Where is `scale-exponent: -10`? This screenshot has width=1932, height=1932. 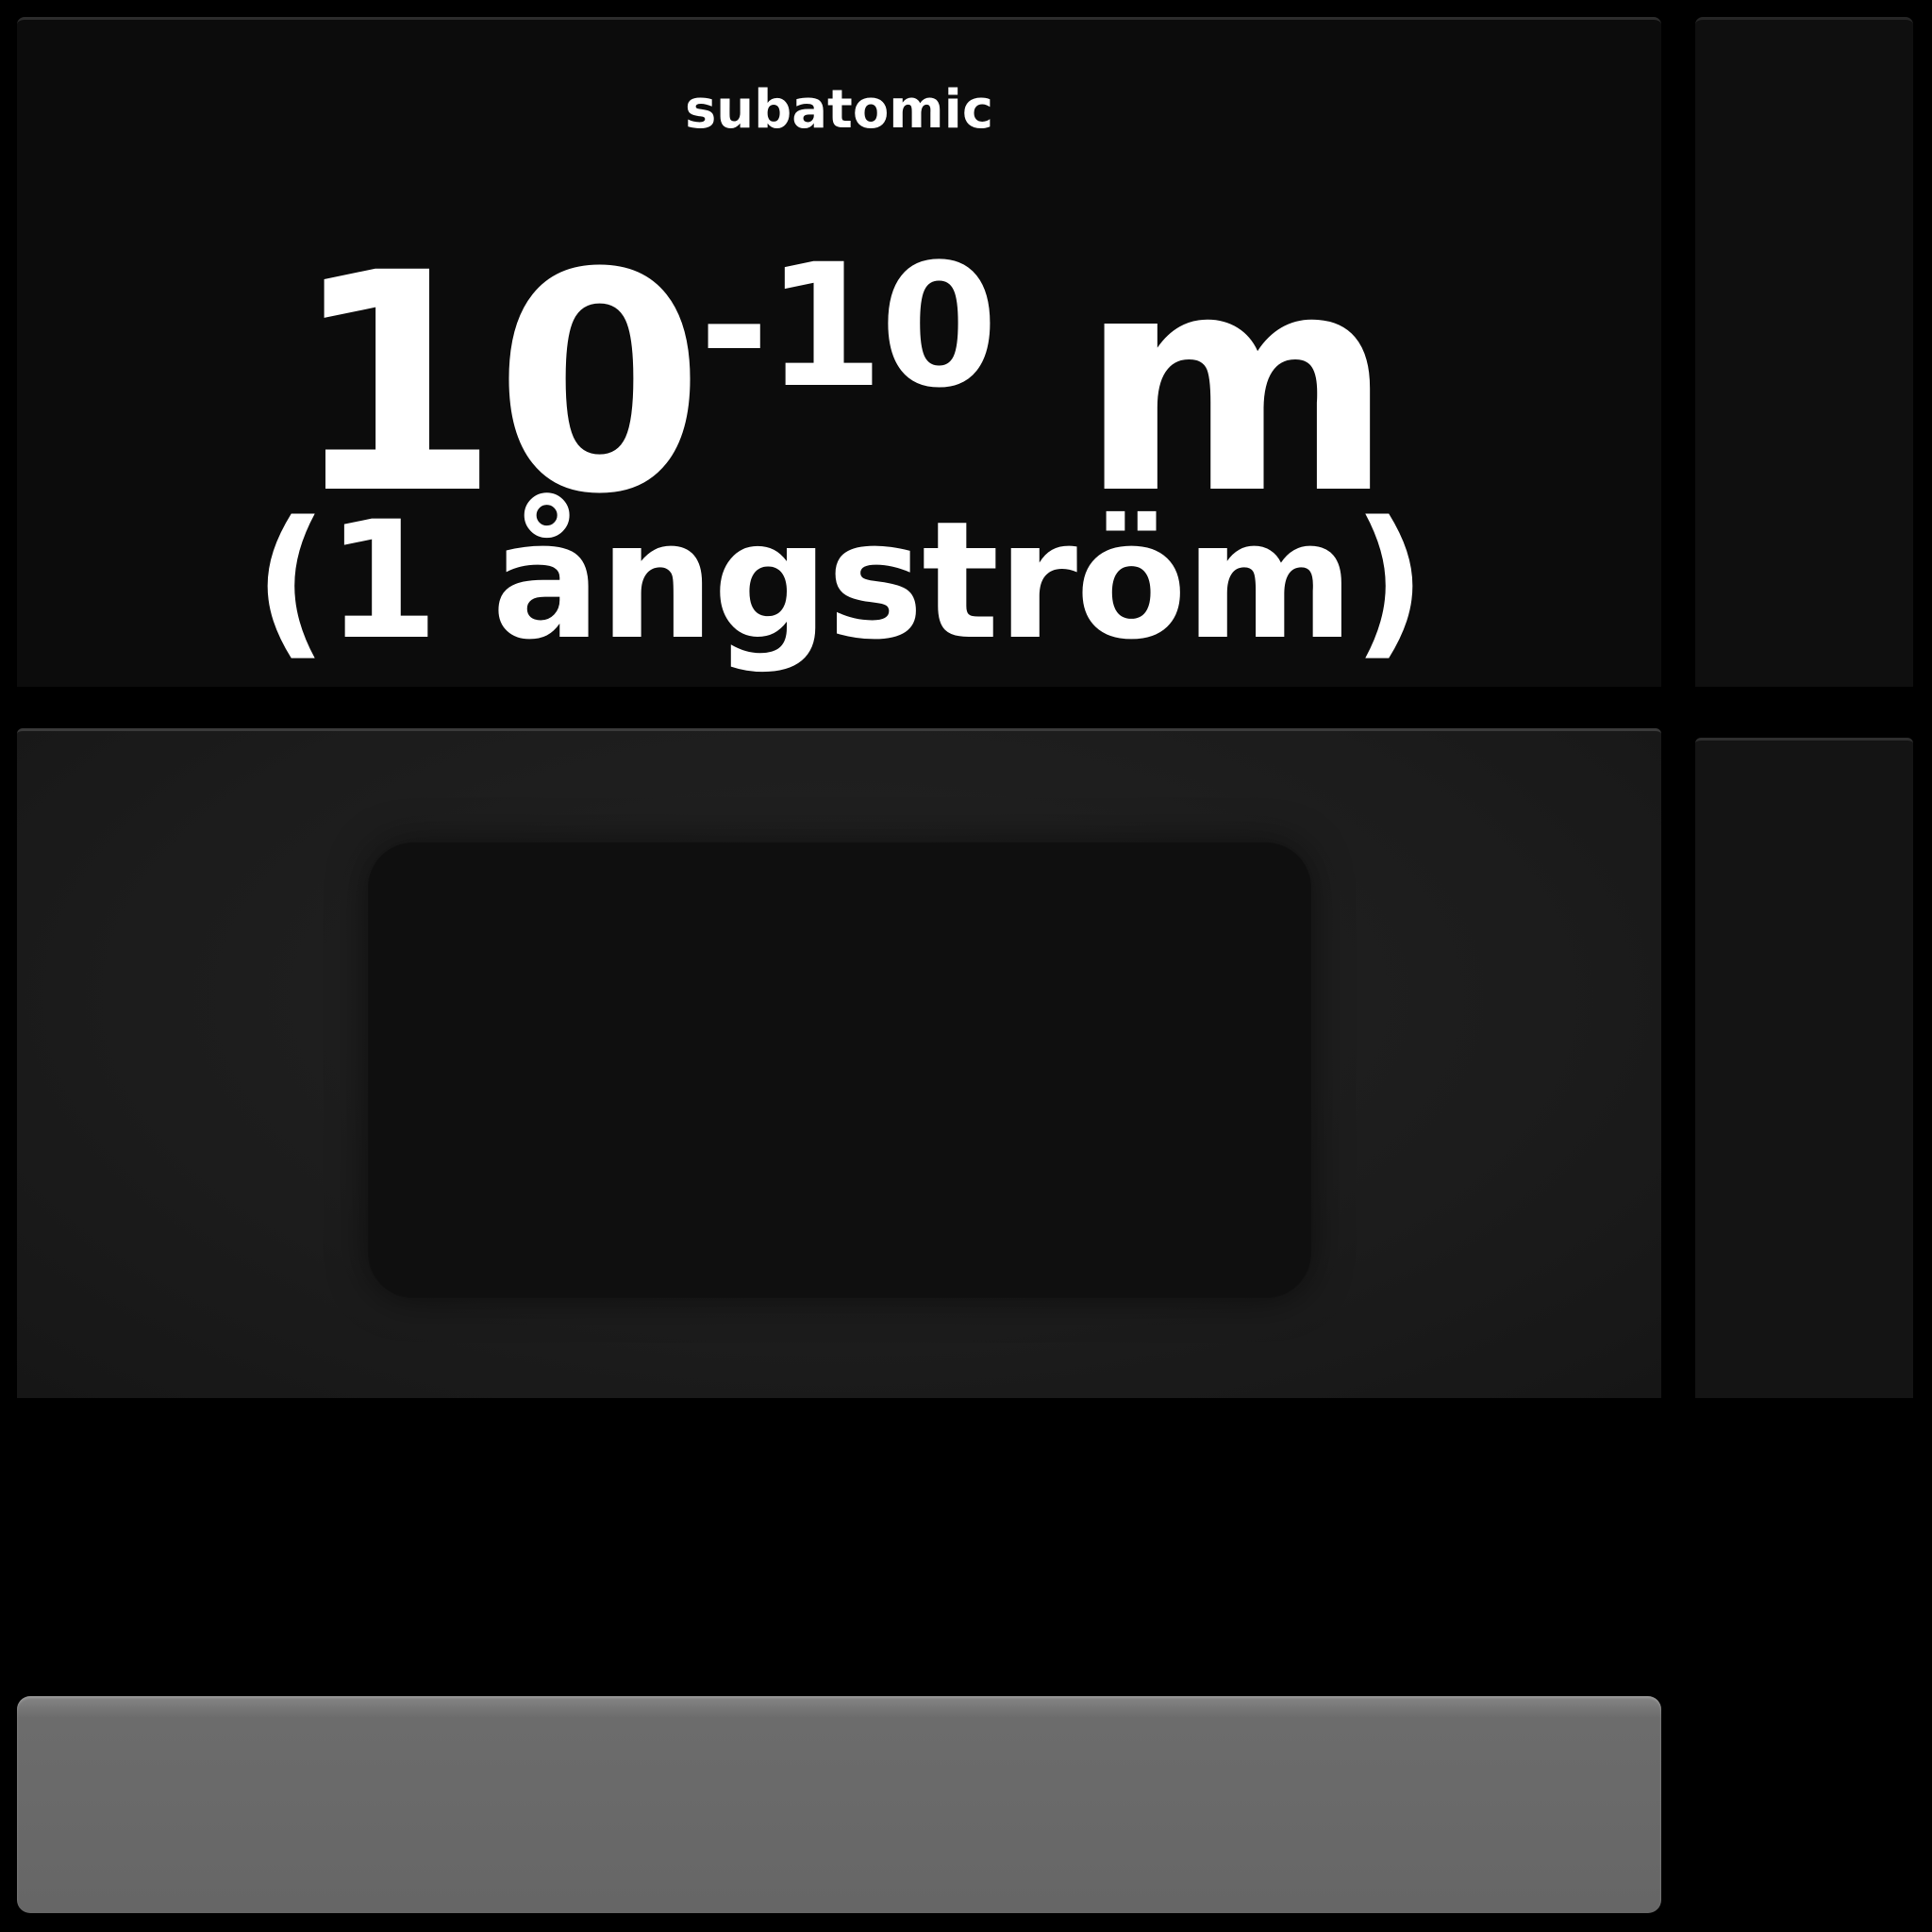 scale-exponent: -10 is located at coordinates (848, 326).